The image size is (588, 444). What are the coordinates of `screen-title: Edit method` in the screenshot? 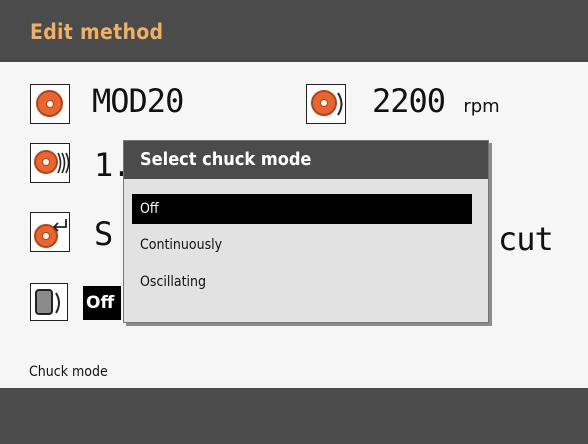 It's located at (97, 32).